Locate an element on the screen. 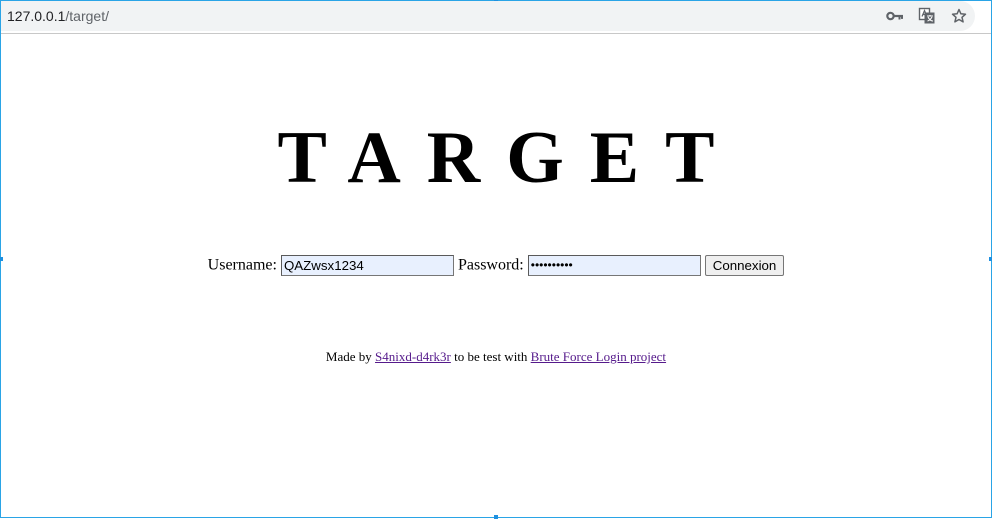 The height and width of the screenshot is (519, 992). connexion-button: Connexion is located at coordinates (744, 265).